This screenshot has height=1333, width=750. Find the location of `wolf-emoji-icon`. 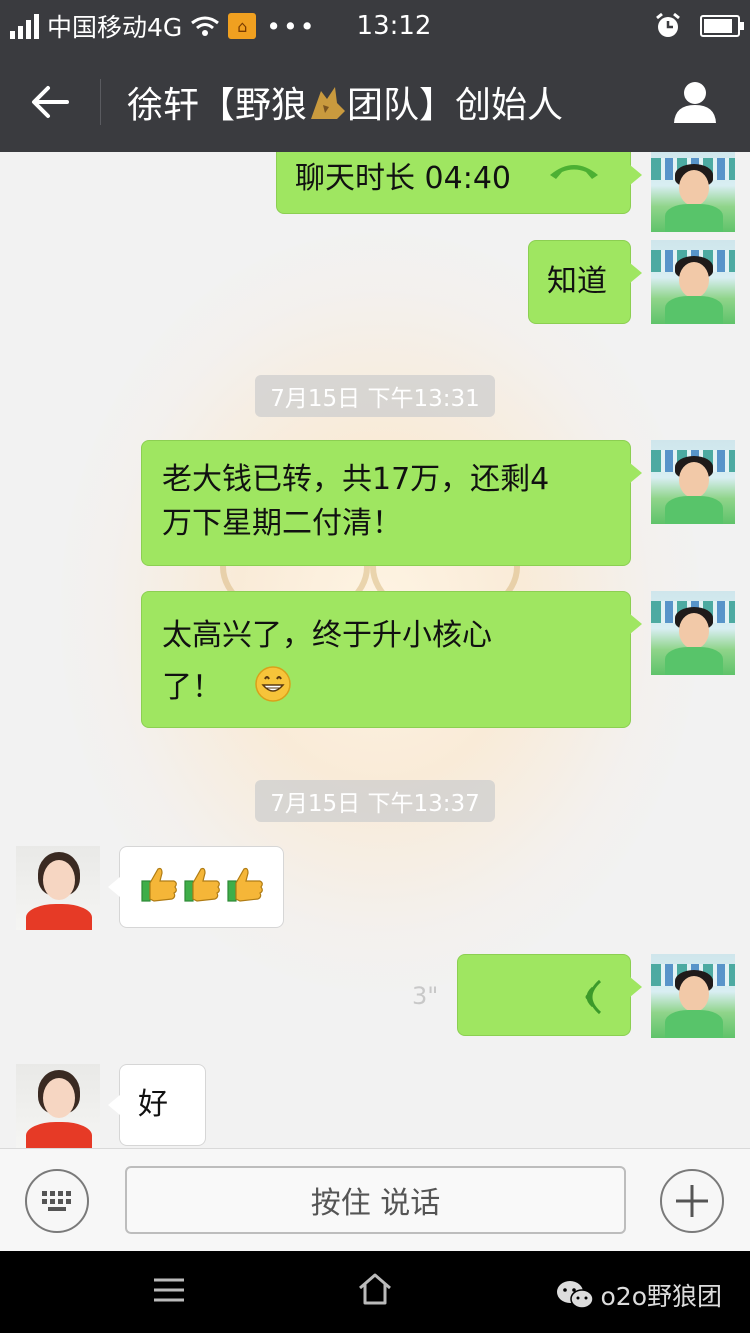

wolf-emoji-icon is located at coordinates (328, 103).